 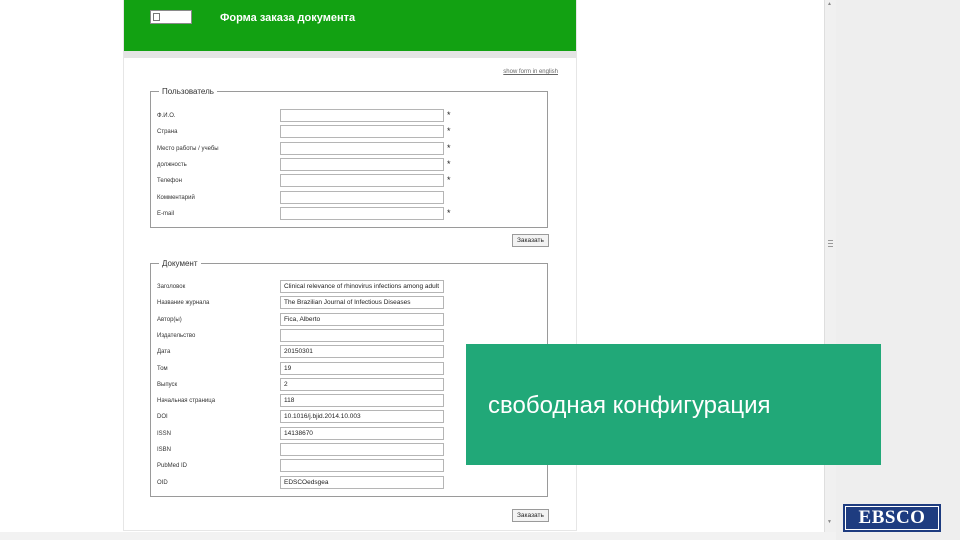 I want to click on broken-image-icon, so click(x=171, y=17).